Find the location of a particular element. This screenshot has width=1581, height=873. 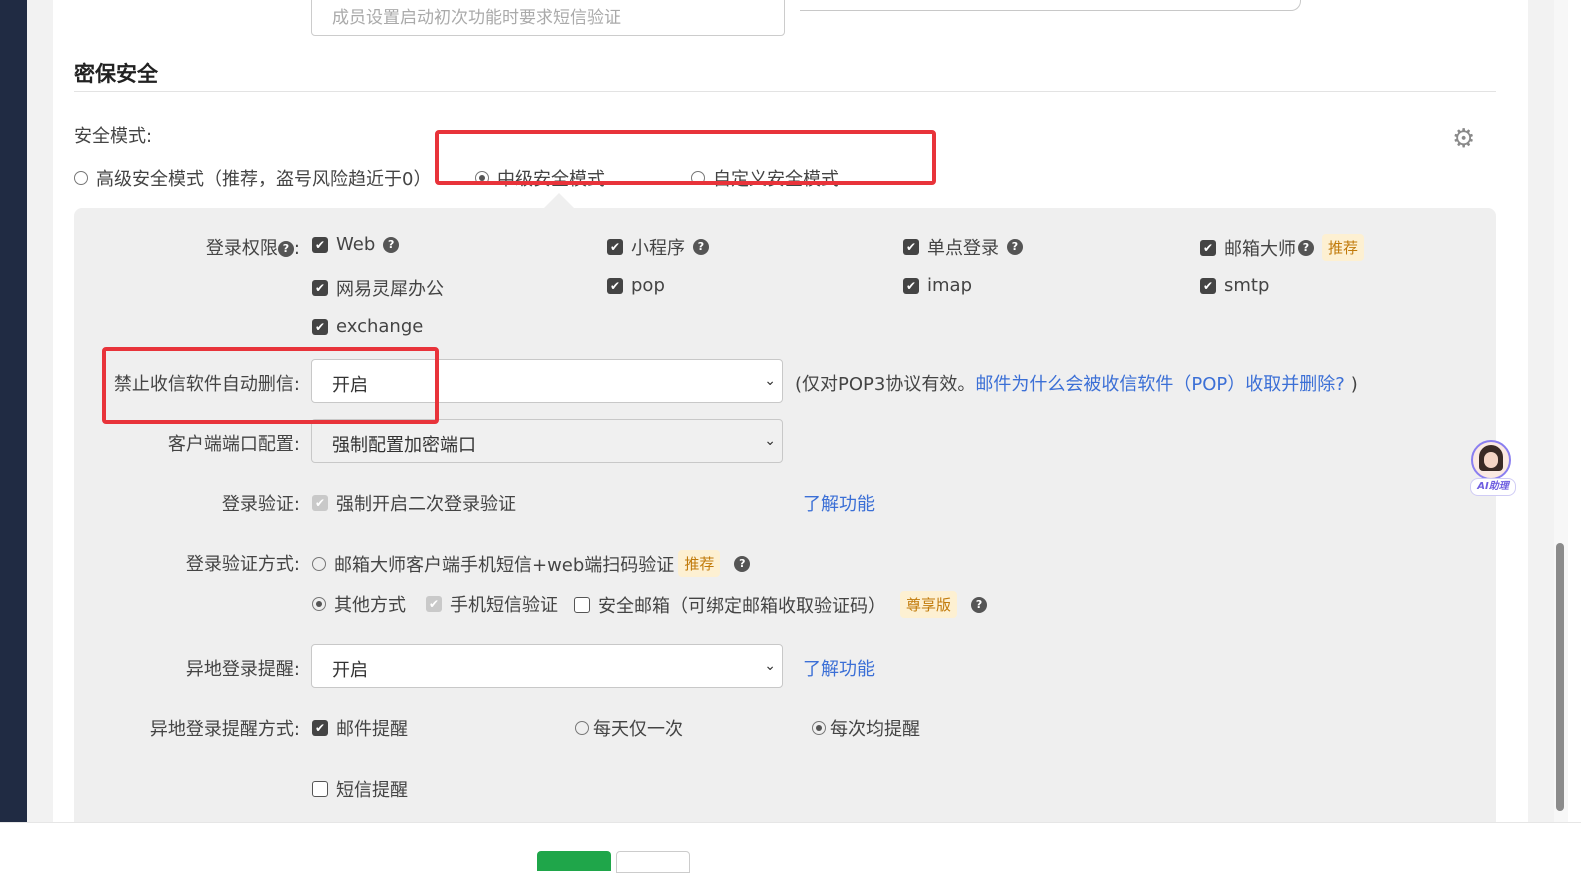

section-title: 密保安全 is located at coordinates (116, 74).